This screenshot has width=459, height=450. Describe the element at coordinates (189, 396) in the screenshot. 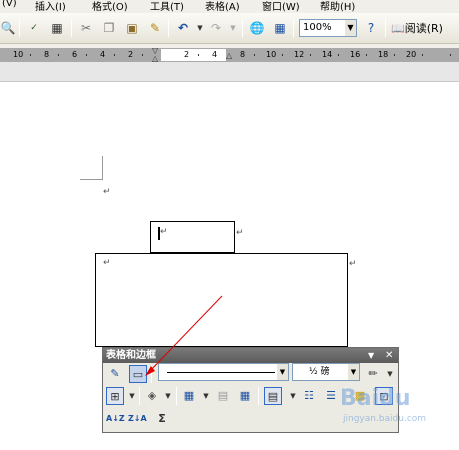

I see `insert-table-icon: ▦` at that location.